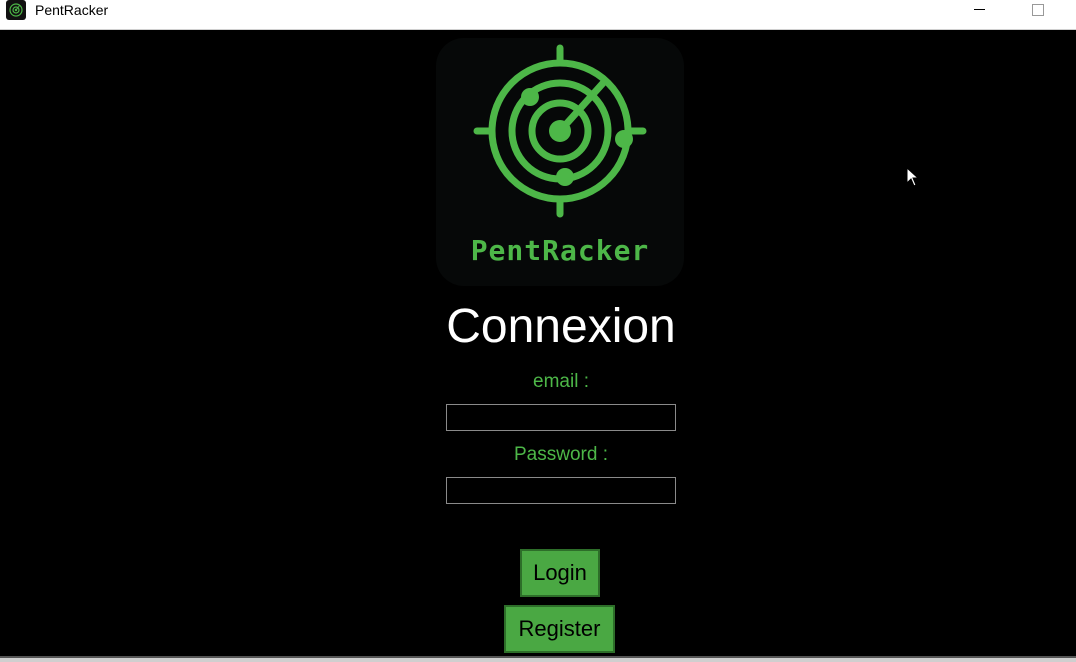 The height and width of the screenshot is (662, 1076). What do you see at coordinates (561, 326) in the screenshot?
I see `page-title: Connexion` at bounding box center [561, 326].